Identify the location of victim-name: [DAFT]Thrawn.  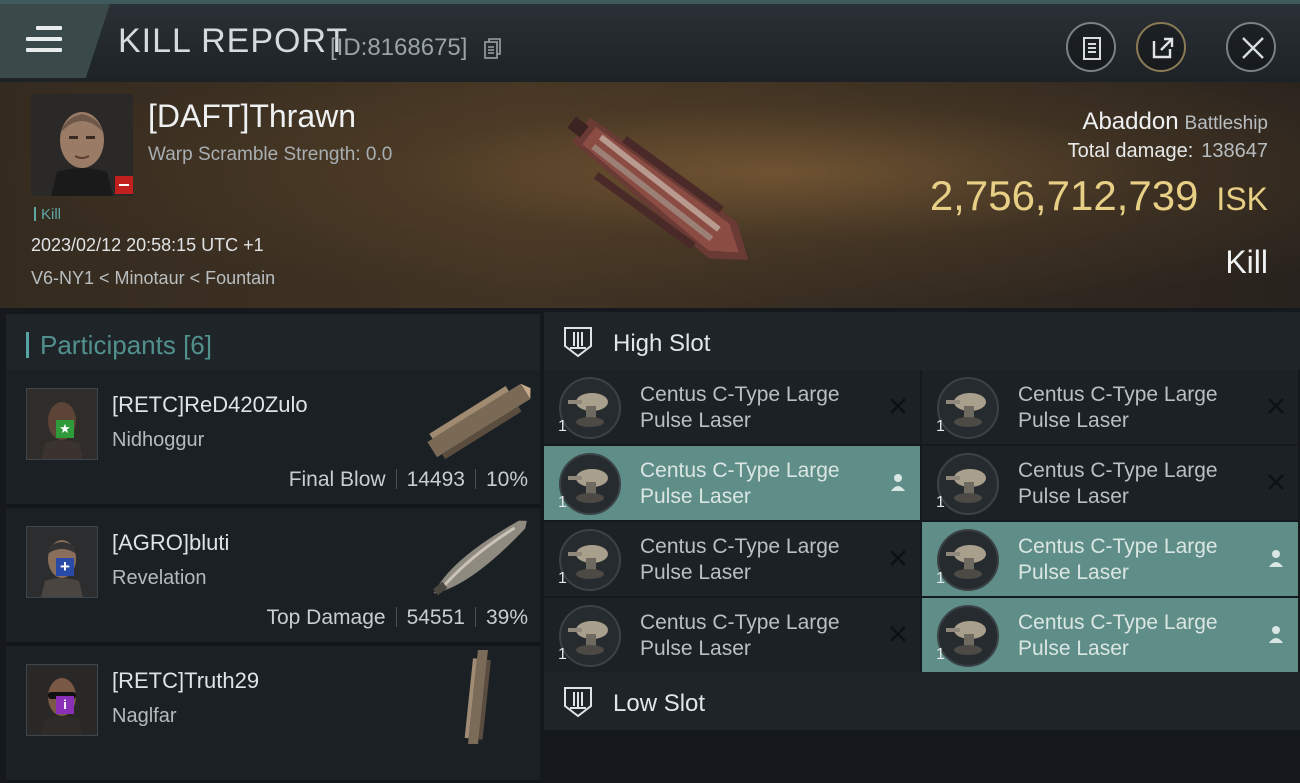
(252, 116).